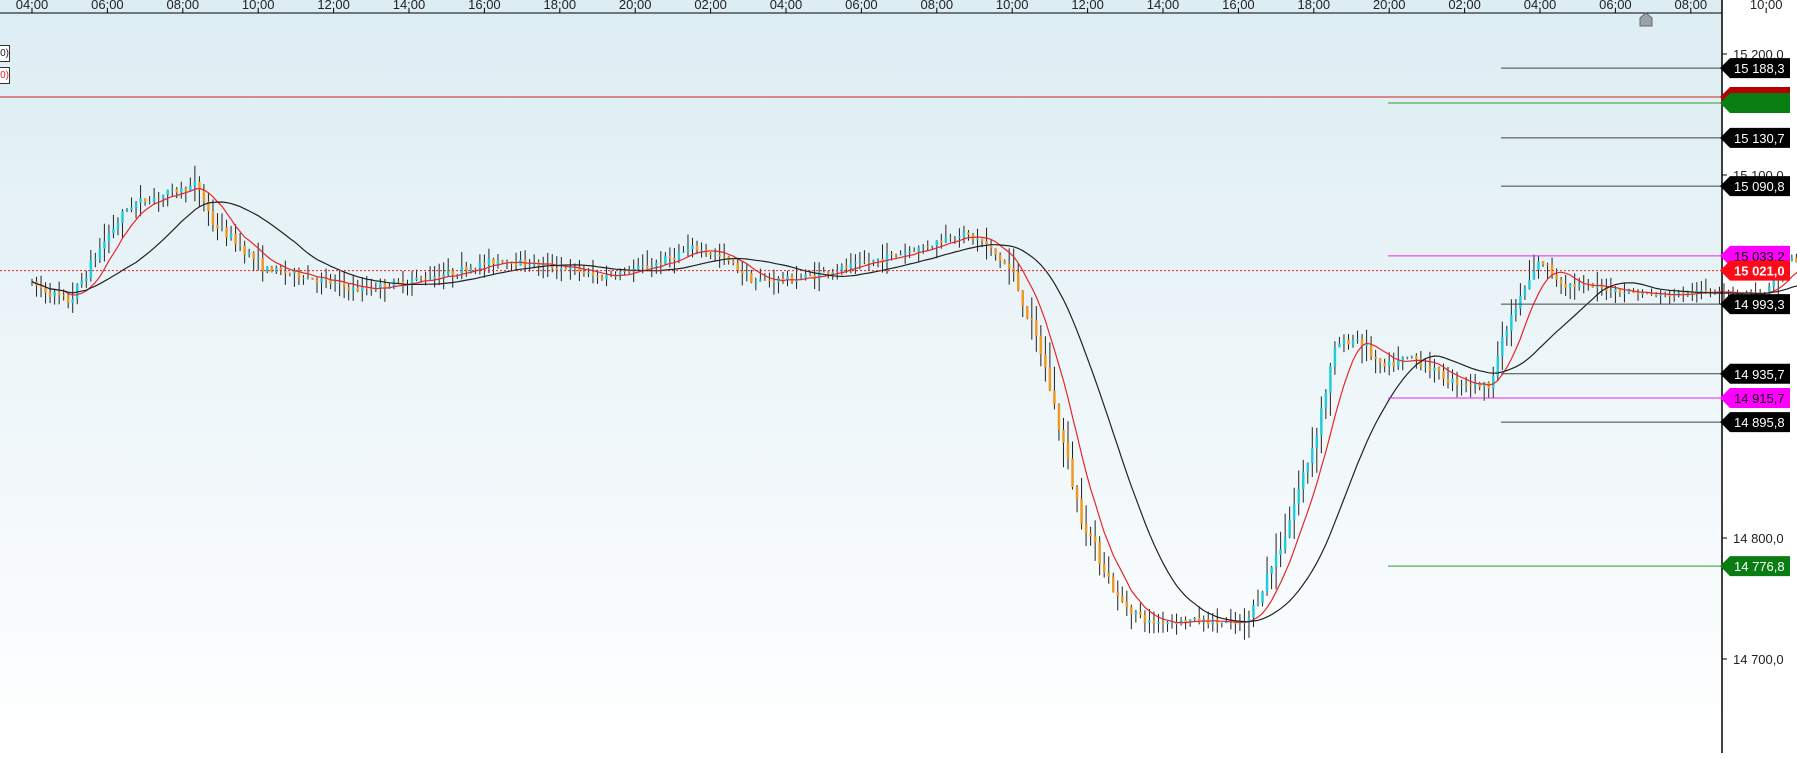  I want to click on price-level-badge: 14 776,8, so click(1755, 566).